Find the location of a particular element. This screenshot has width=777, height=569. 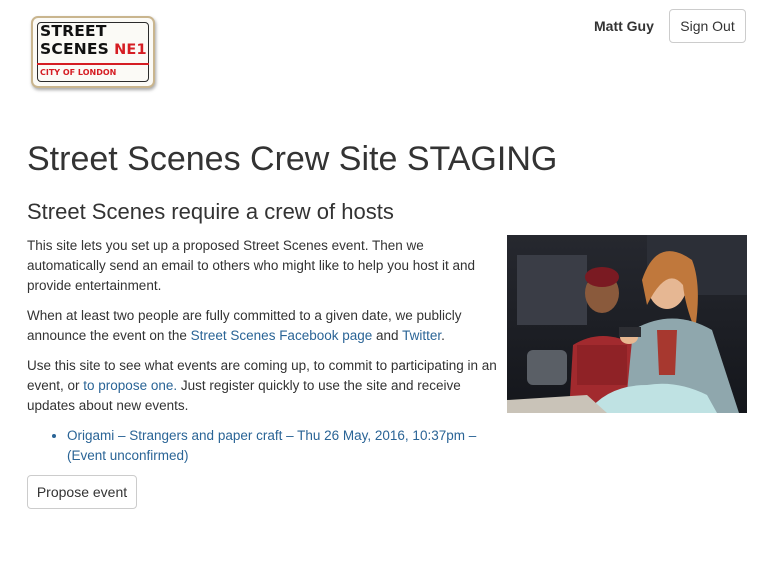

logo-subtitle: CITY OF LONDON is located at coordinates (78, 72).